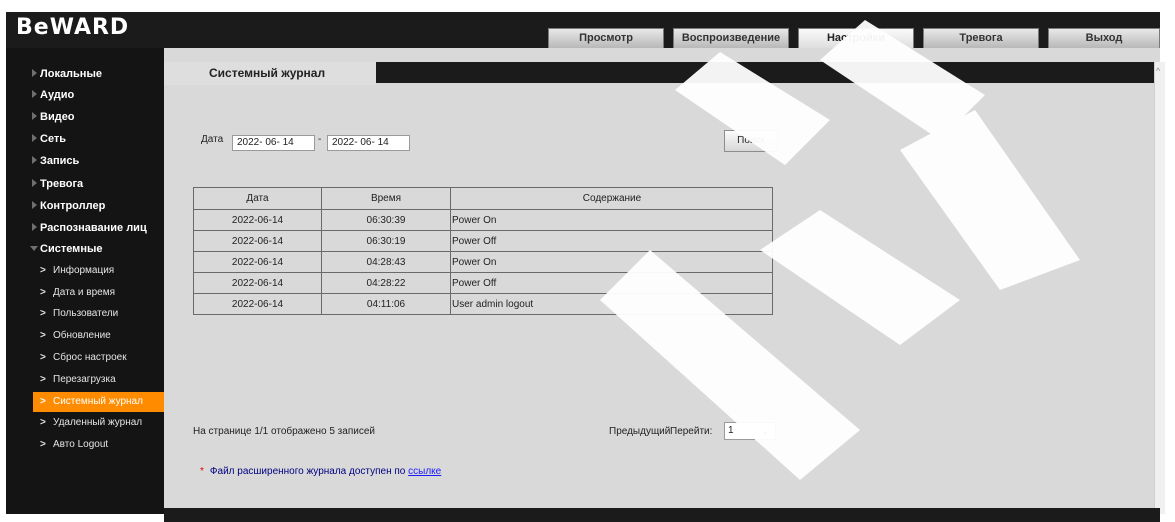  Describe the element at coordinates (273, 143) in the screenshot. I see `date-from-input: 2022- 06- 14` at that location.